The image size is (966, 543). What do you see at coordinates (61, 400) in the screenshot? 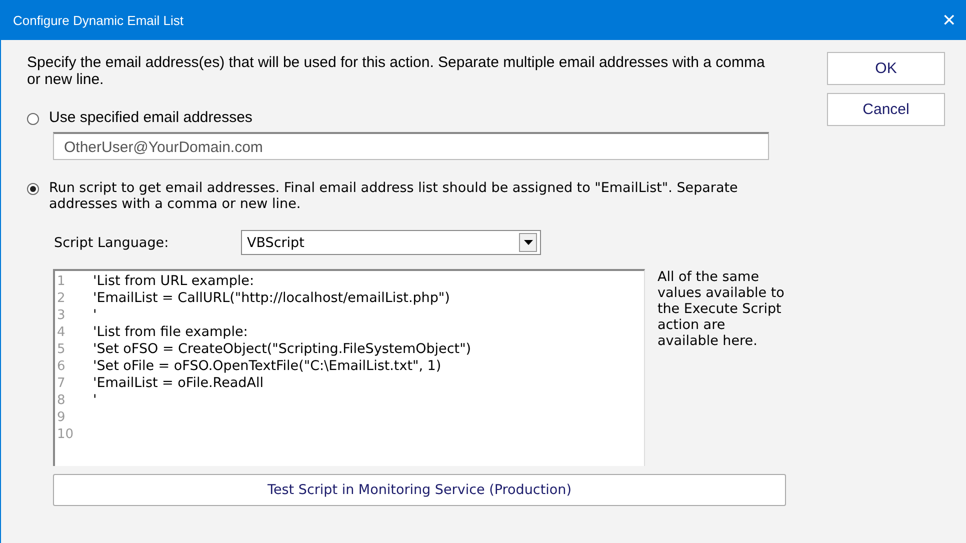
I see `line-number: 8` at bounding box center [61, 400].